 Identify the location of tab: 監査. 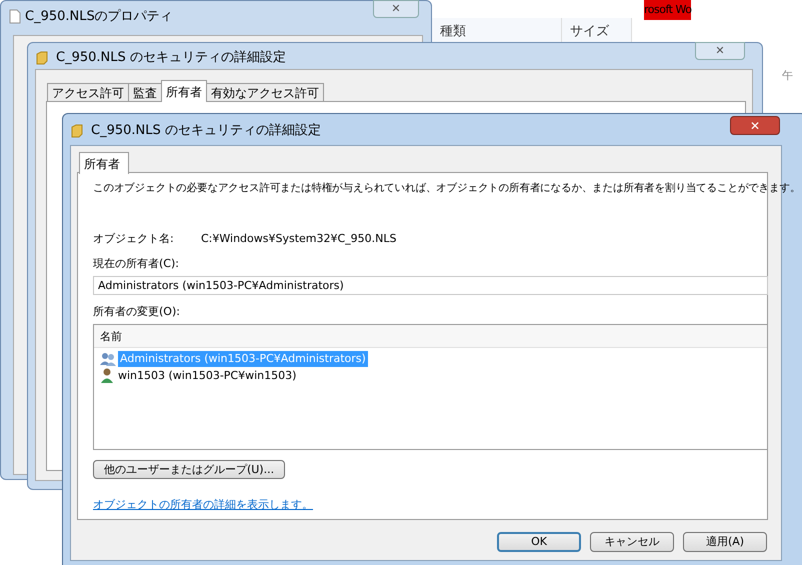
(145, 92).